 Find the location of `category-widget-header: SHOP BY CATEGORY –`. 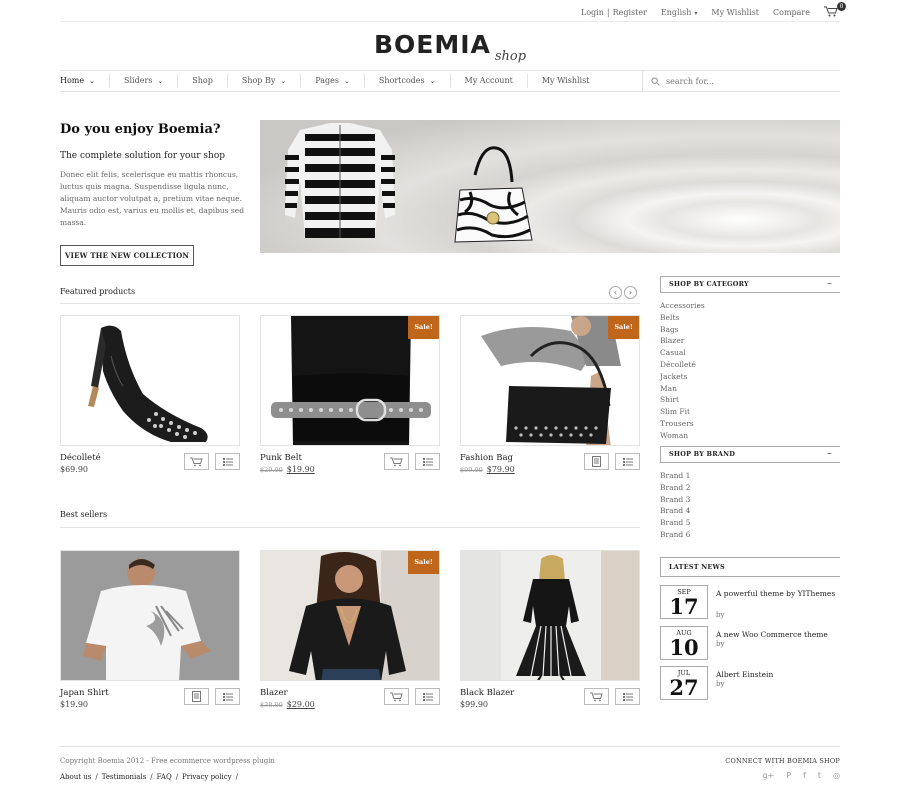

category-widget-header: SHOP BY CATEGORY – is located at coordinates (750, 284).